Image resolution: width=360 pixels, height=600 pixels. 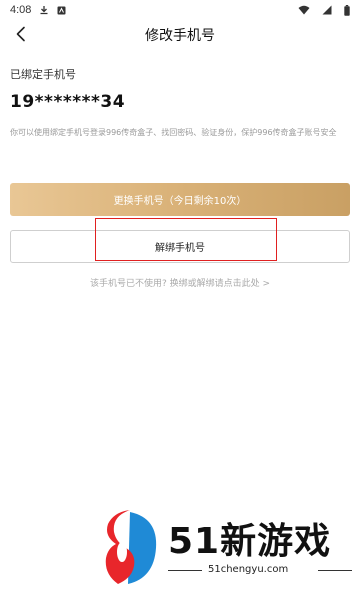 I want to click on download-icon, so click(x=44, y=10).